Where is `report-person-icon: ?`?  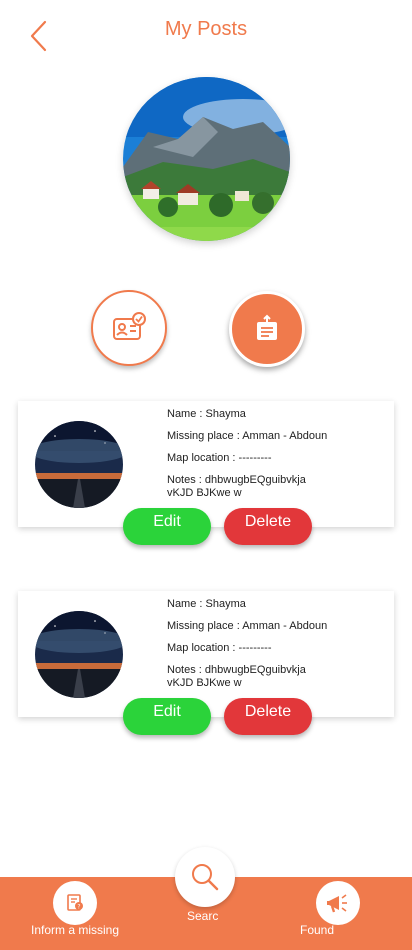
report-person-icon: ? is located at coordinates (75, 902).